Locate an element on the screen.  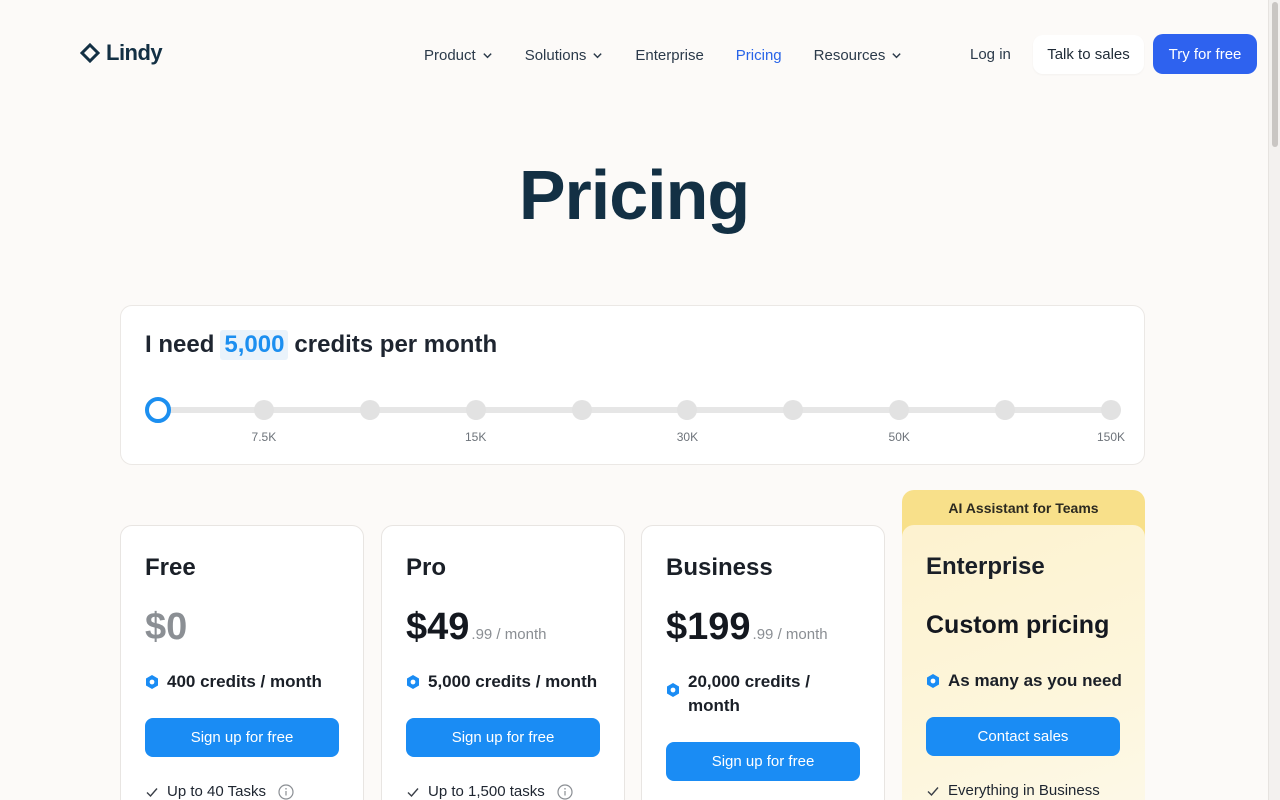
business-signup-button: Sign up for free is located at coordinates (763, 761).